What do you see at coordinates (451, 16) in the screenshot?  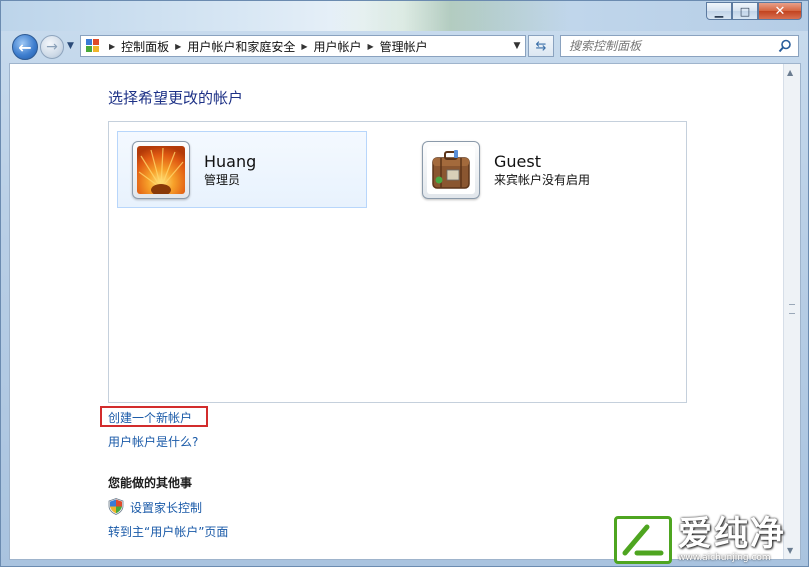 I see `title-bar-background-art` at bounding box center [451, 16].